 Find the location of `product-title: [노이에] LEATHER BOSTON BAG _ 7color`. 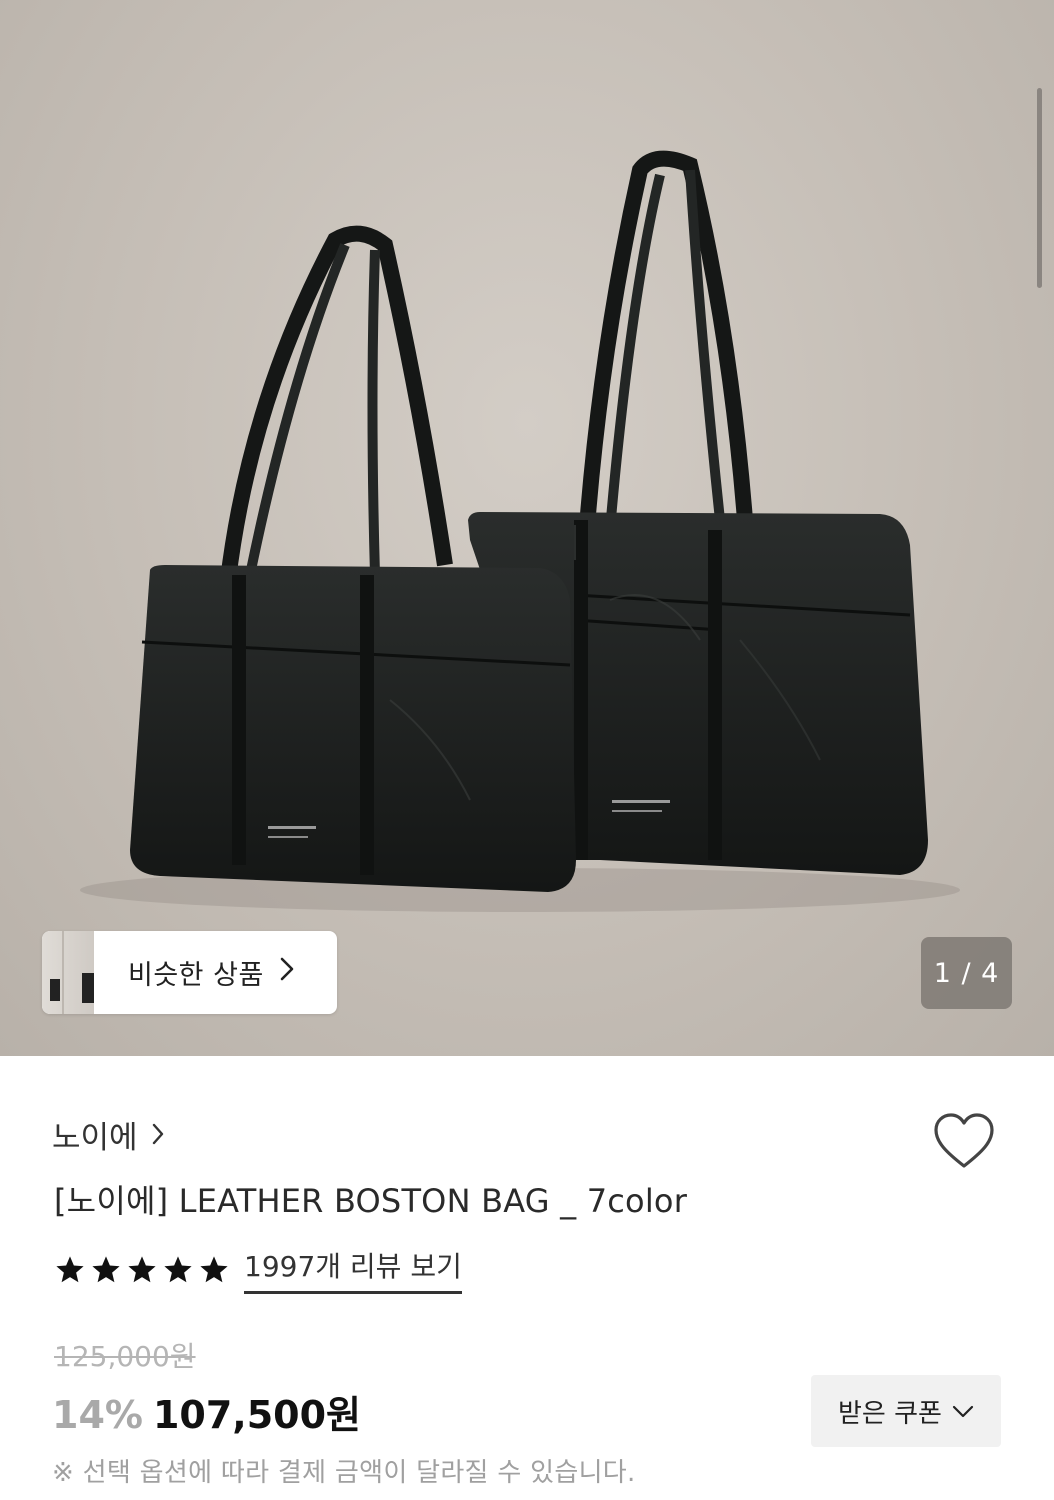

product-title: [노이에] LEATHER BOSTON BAG _ 7color is located at coordinates (371, 1201).